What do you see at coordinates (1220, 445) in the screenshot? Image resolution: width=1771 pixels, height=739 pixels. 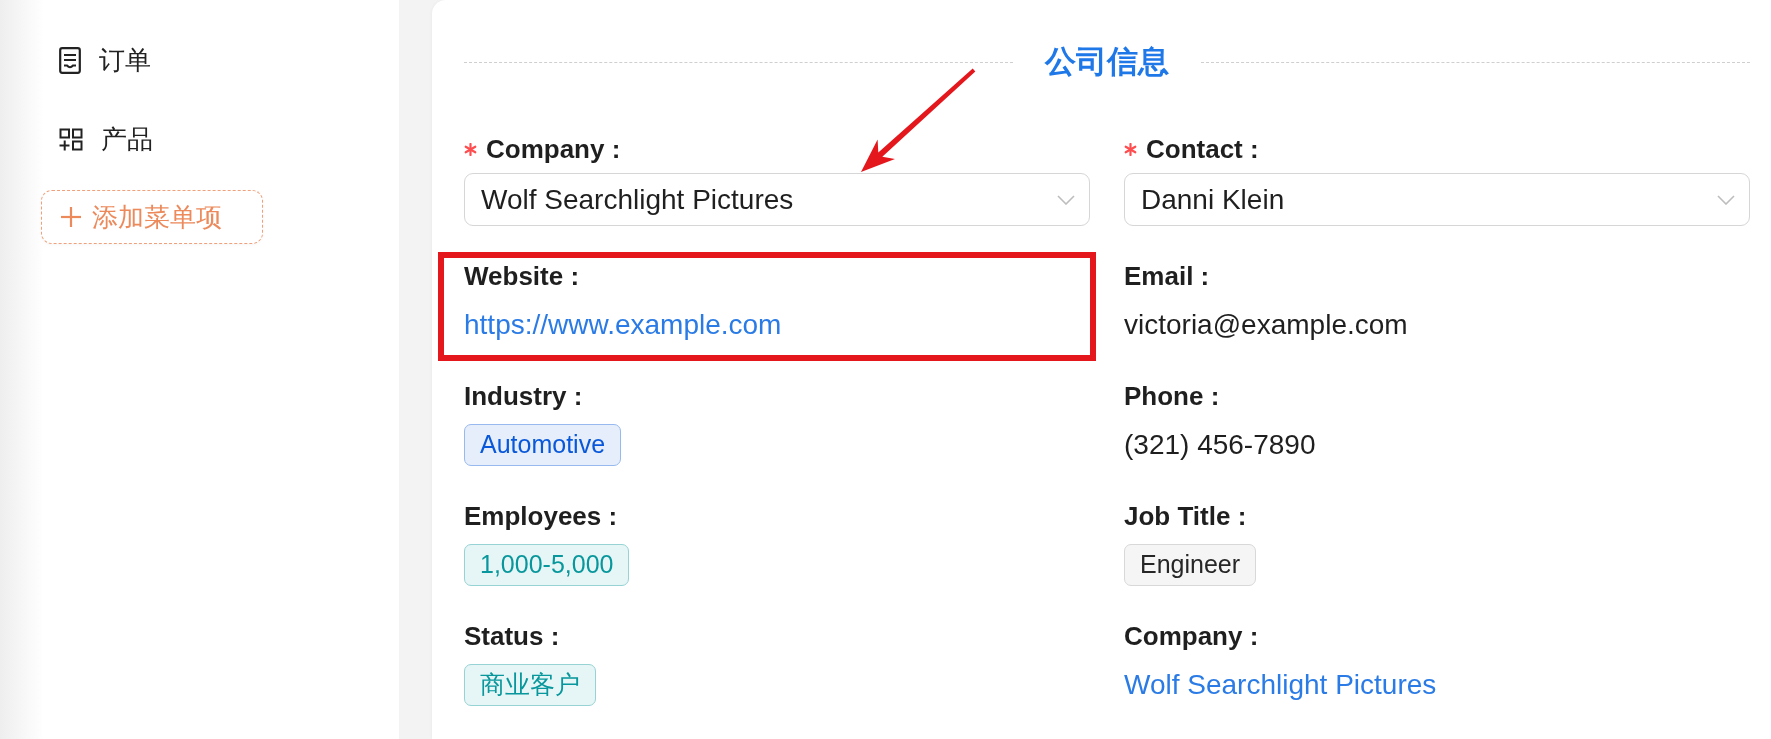 I see `field-value: (321) 456-7890` at bounding box center [1220, 445].